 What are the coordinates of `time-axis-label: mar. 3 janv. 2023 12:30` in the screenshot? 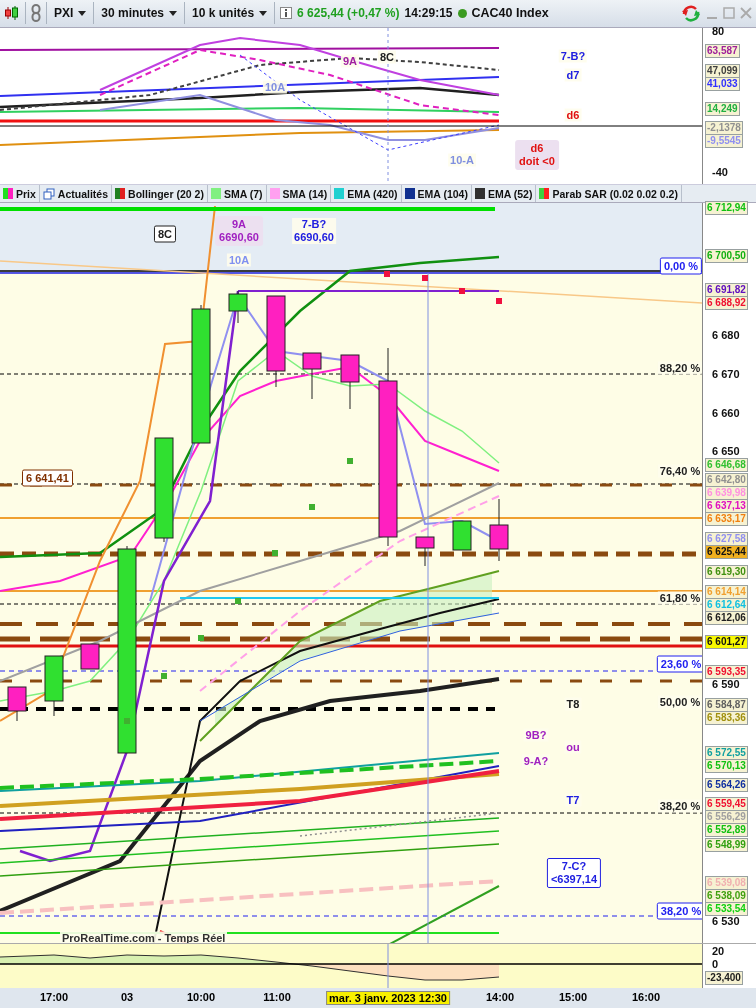 It's located at (388, 998).